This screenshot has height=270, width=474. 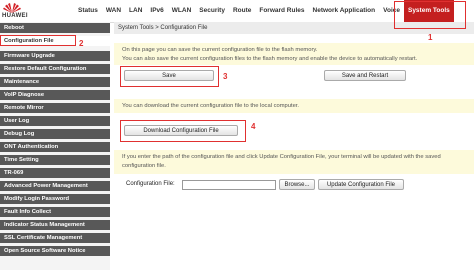 I want to click on sidebar-item-ssl-certificate: SSL Certificate Management, so click(x=55, y=238).